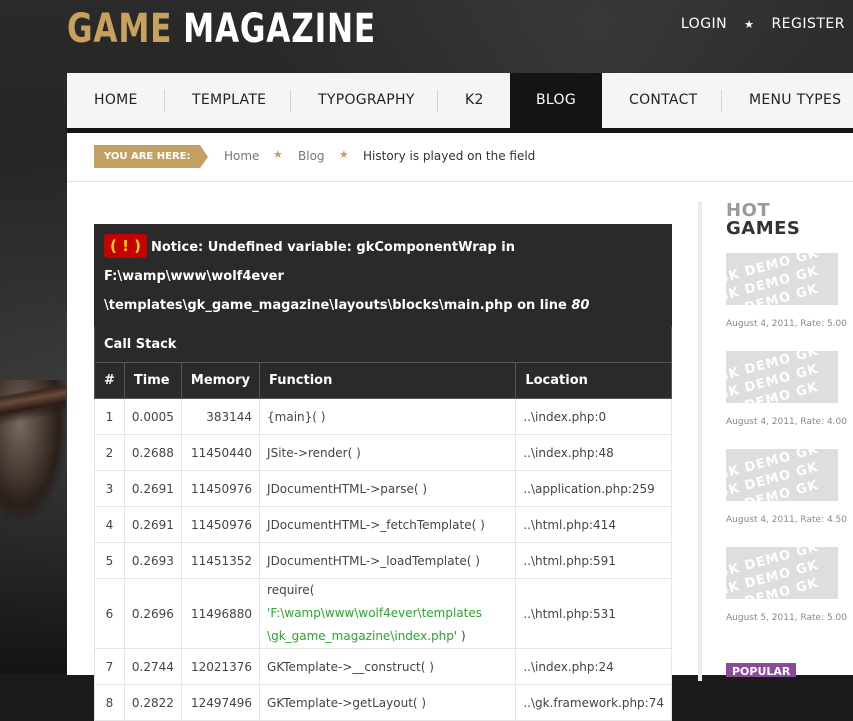 The height and width of the screenshot is (721, 853). Describe the element at coordinates (388, 452) in the screenshot. I see `cell-function: JSite->render( )` at that location.